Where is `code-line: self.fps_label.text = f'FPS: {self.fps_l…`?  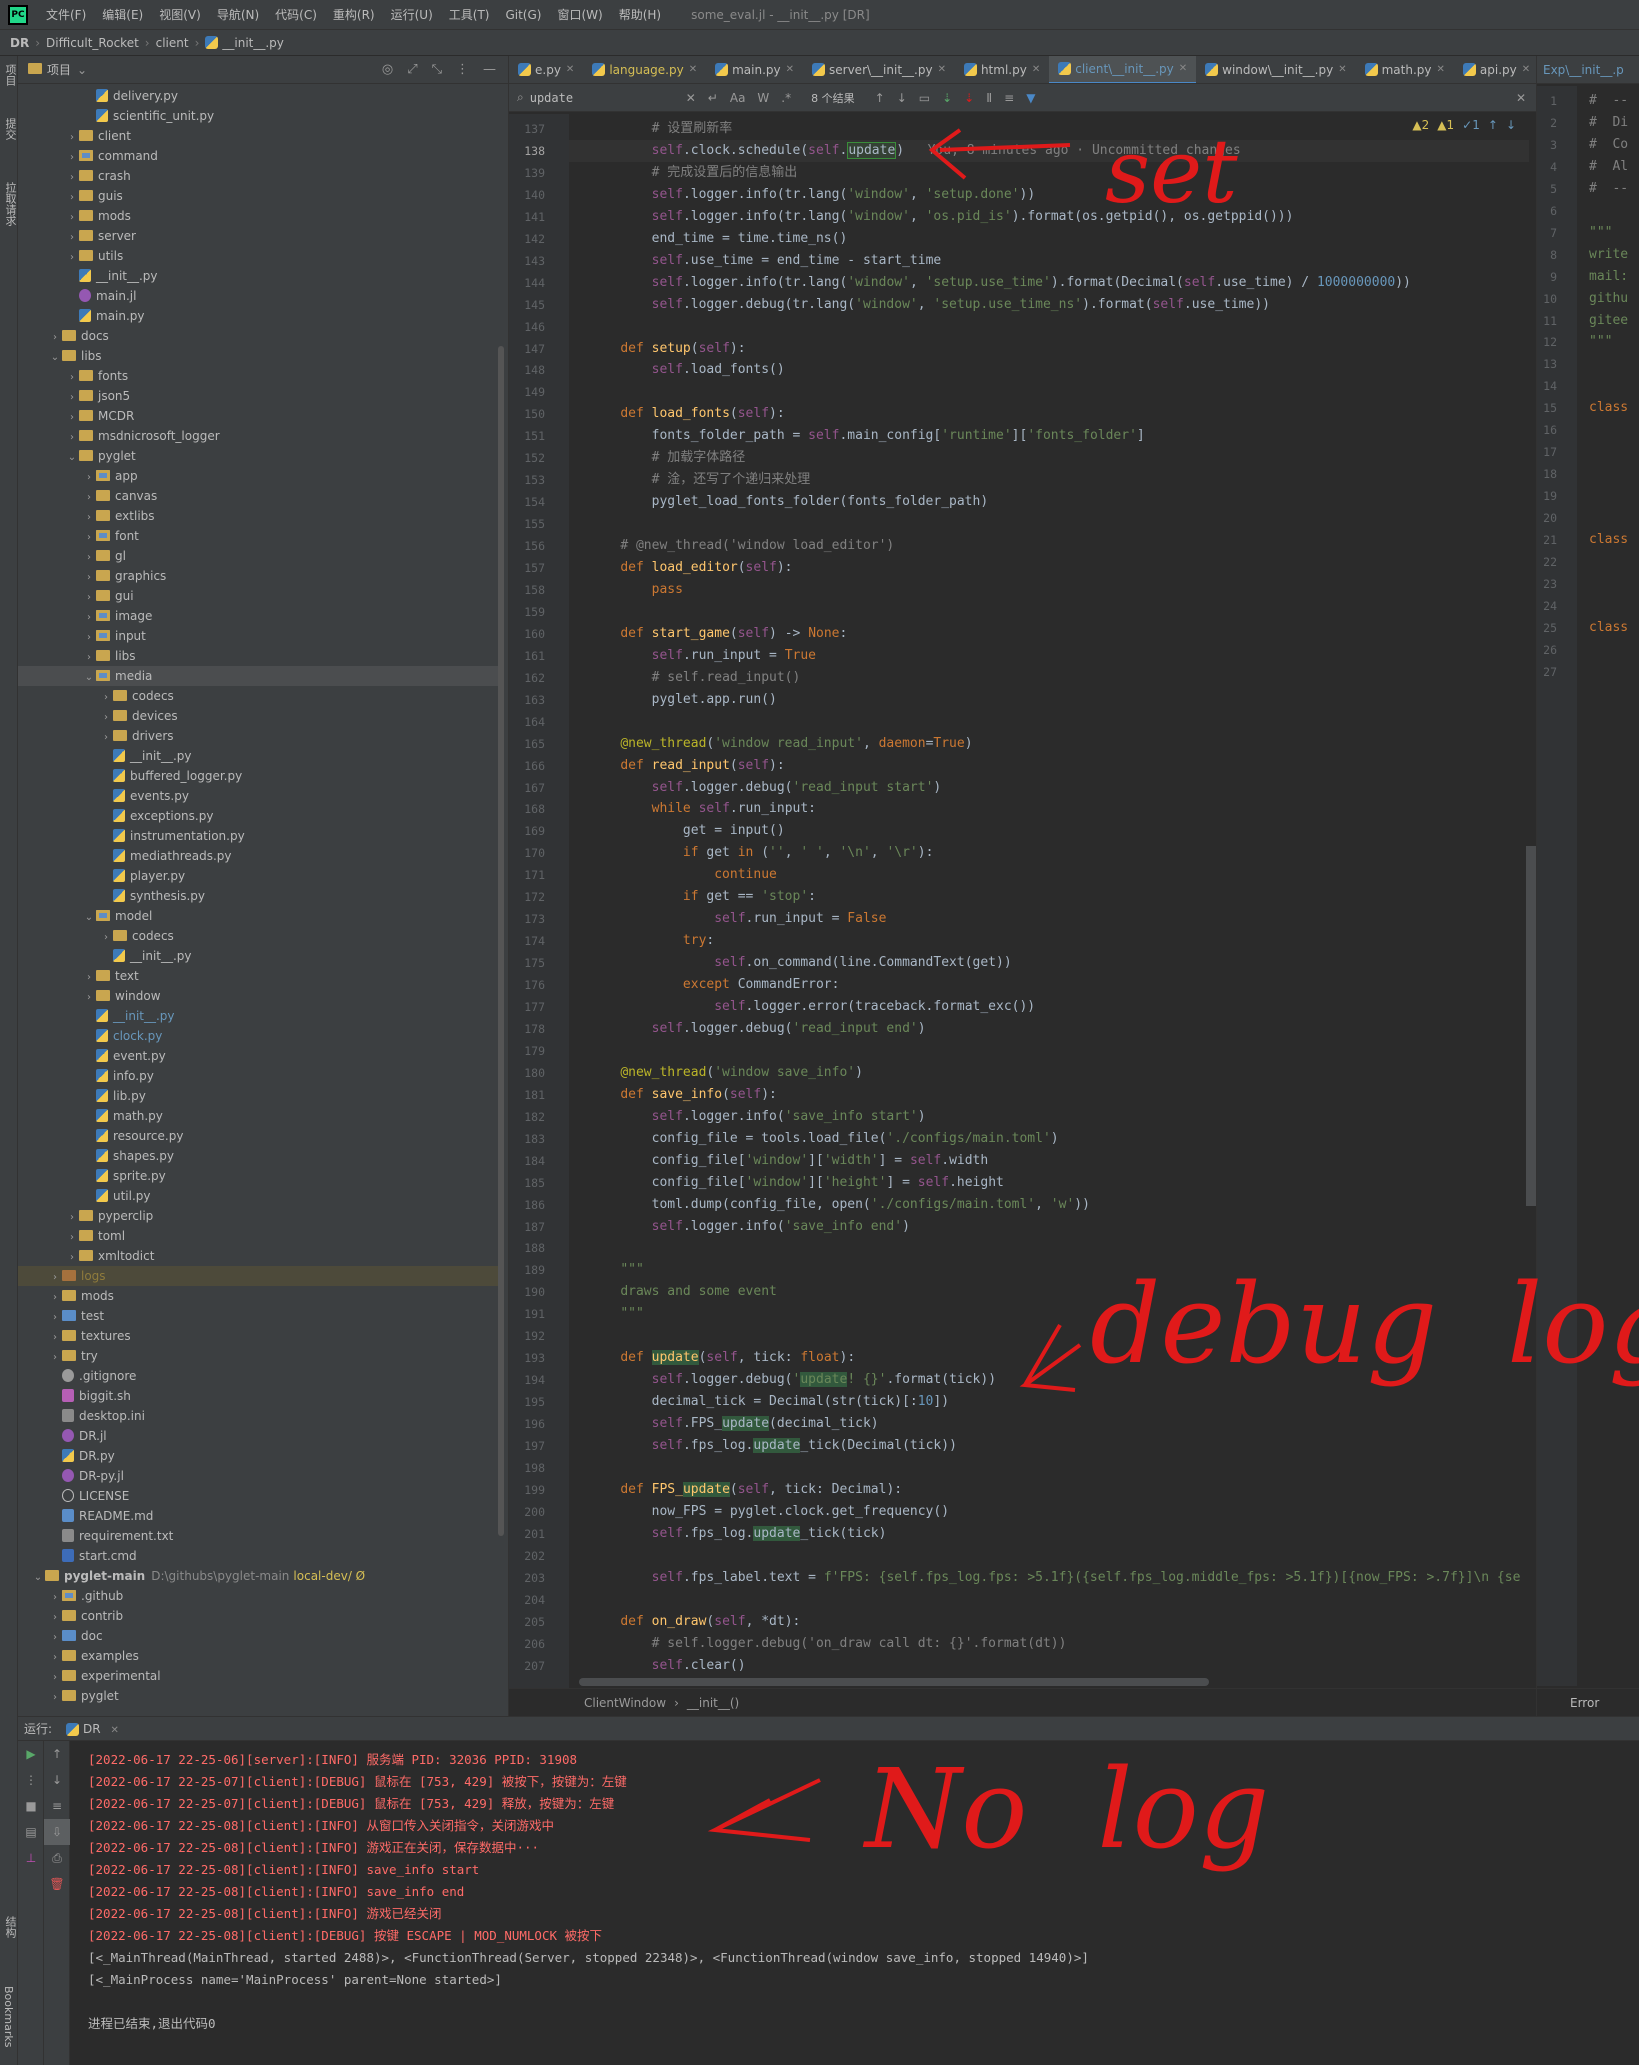 code-line: self.fps_label.text = f'FPS: {self.fps_l… is located at coordinates (1055, 1578).